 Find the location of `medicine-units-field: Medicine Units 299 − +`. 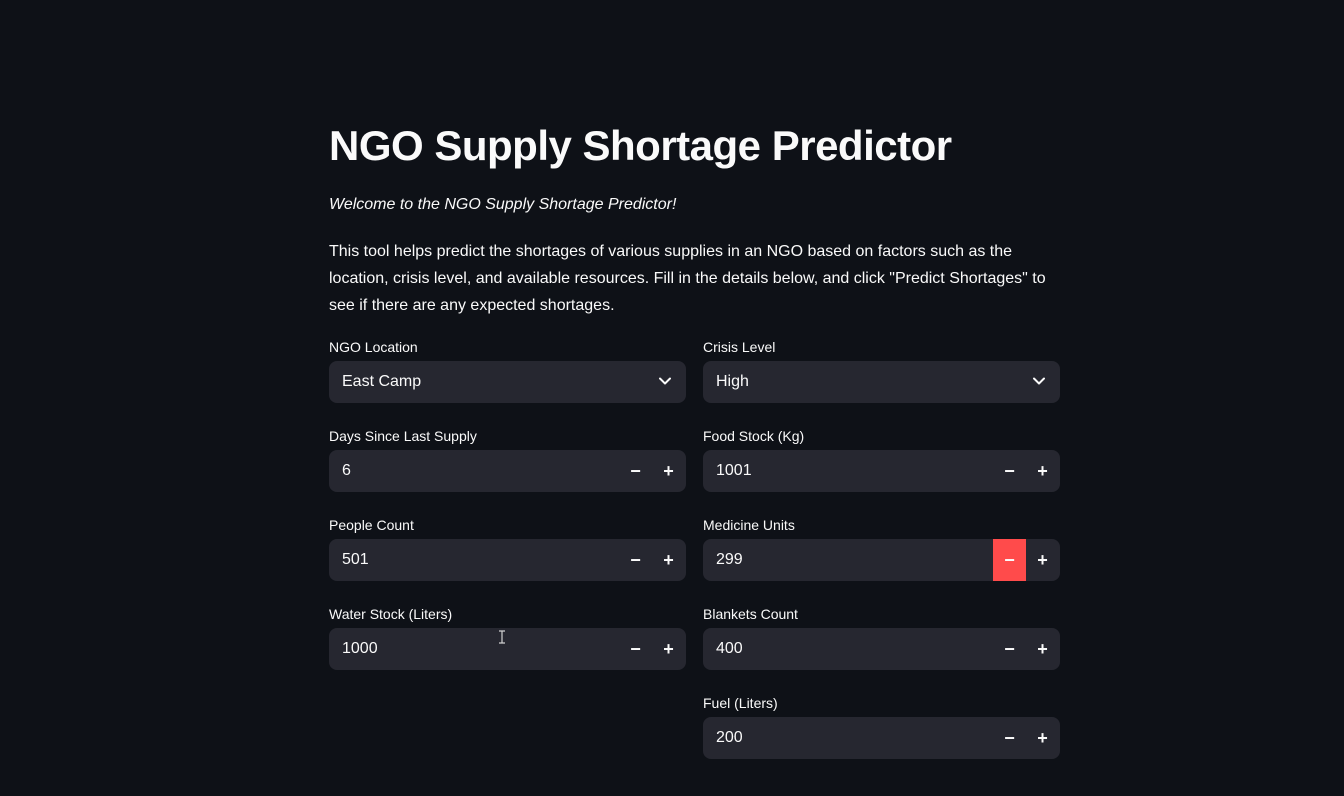

medicine-units-field: Medicine Units 299 − + is located at coordinates (881, 548).